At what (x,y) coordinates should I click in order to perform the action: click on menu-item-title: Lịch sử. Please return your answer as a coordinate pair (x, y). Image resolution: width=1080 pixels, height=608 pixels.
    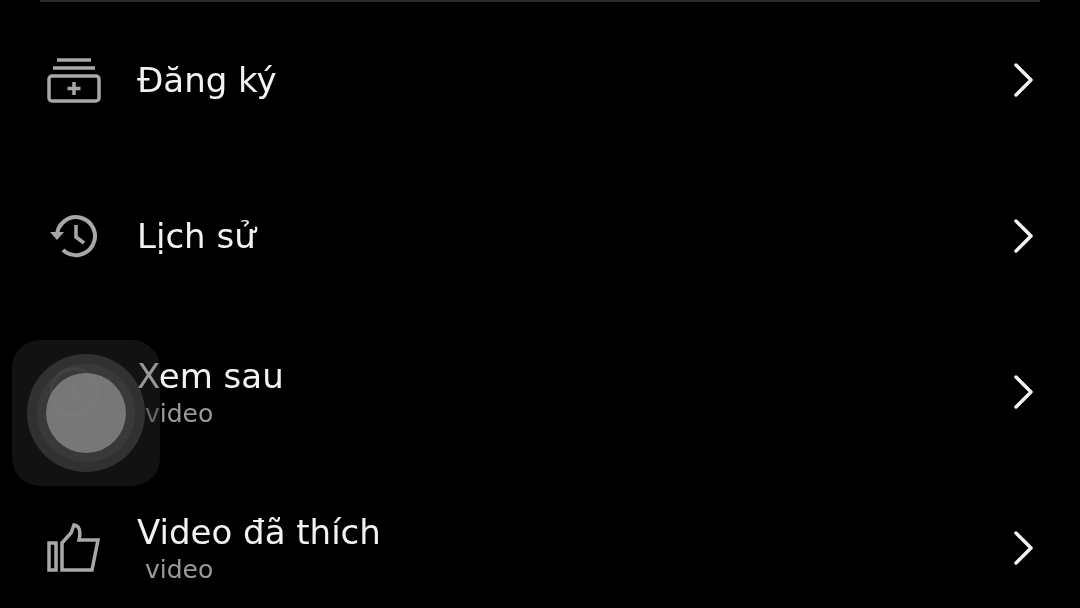
    Looking at the image, I should click on (196, 236).